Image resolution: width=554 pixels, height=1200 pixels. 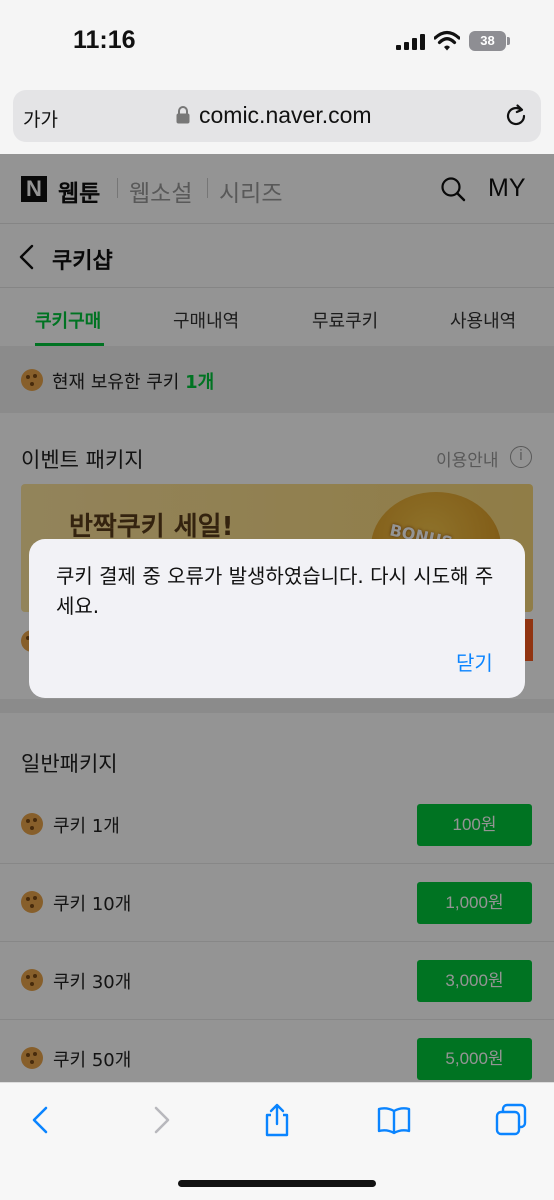 I want to click on error-alert-dialog: 쿠키 결제 중 오류가 발생하였습니다. 다시 시도해 주세요. 닫기, so click(x=277, y=618).